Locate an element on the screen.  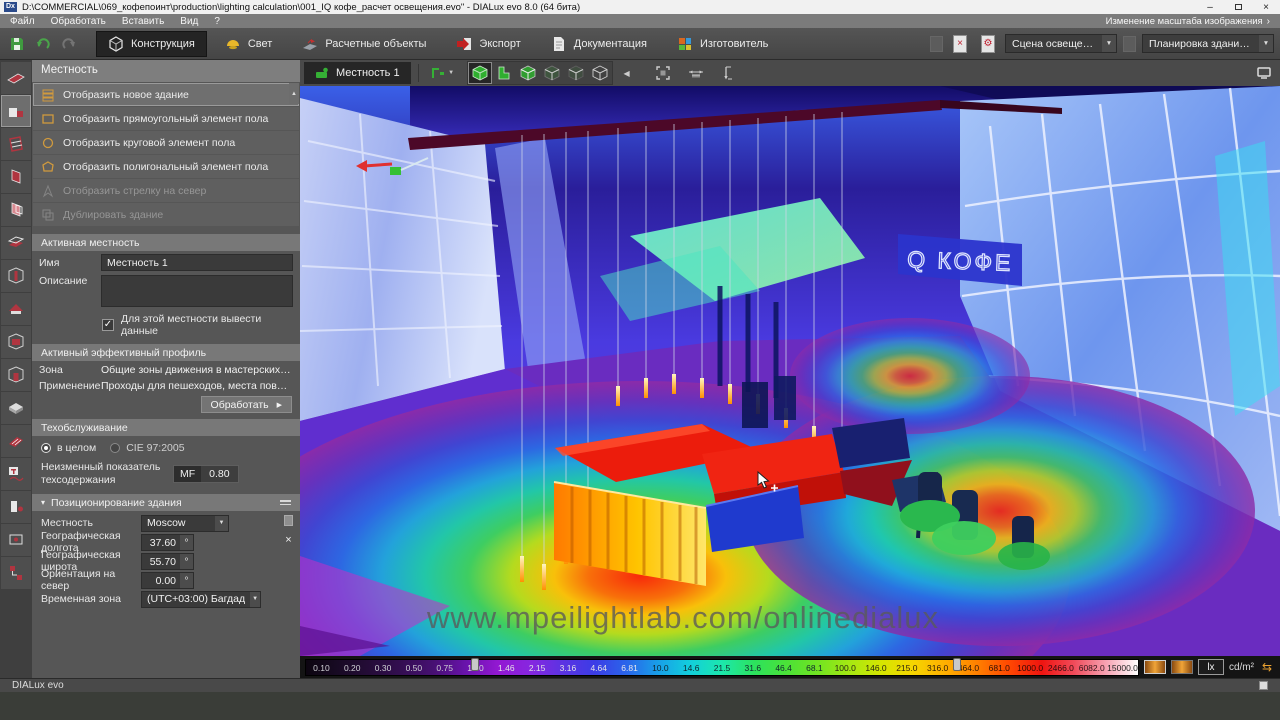
north-orientation-input: 0.00 ° is located at coordinates (167, 580).